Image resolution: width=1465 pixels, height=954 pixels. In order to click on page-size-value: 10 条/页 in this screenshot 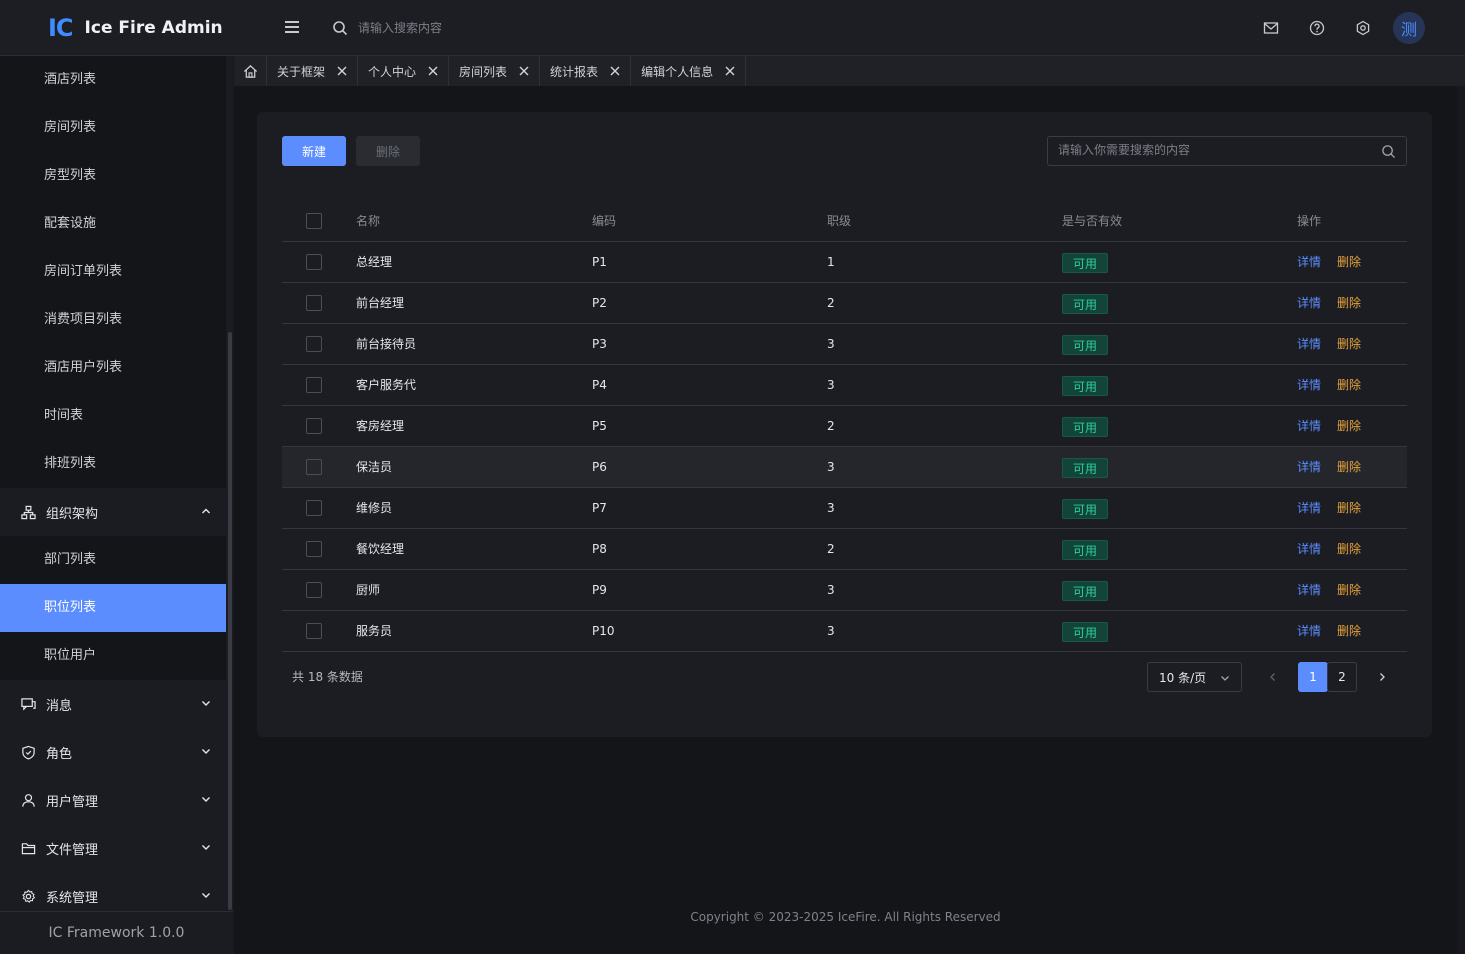, I will do `click(1183, 677)`.